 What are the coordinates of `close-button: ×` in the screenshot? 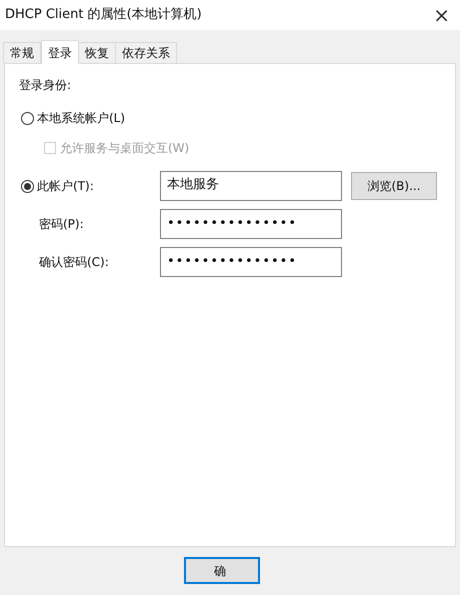 It's located at (441, 15).